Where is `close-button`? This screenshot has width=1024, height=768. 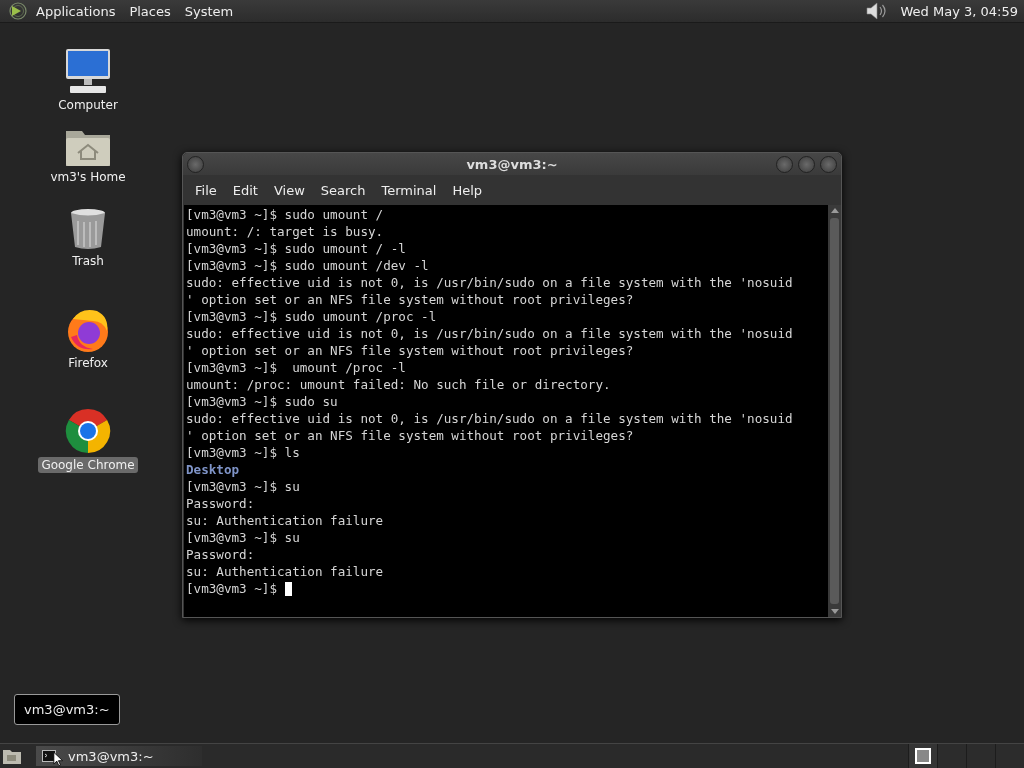 close-button is located at coordinates (828, 164).